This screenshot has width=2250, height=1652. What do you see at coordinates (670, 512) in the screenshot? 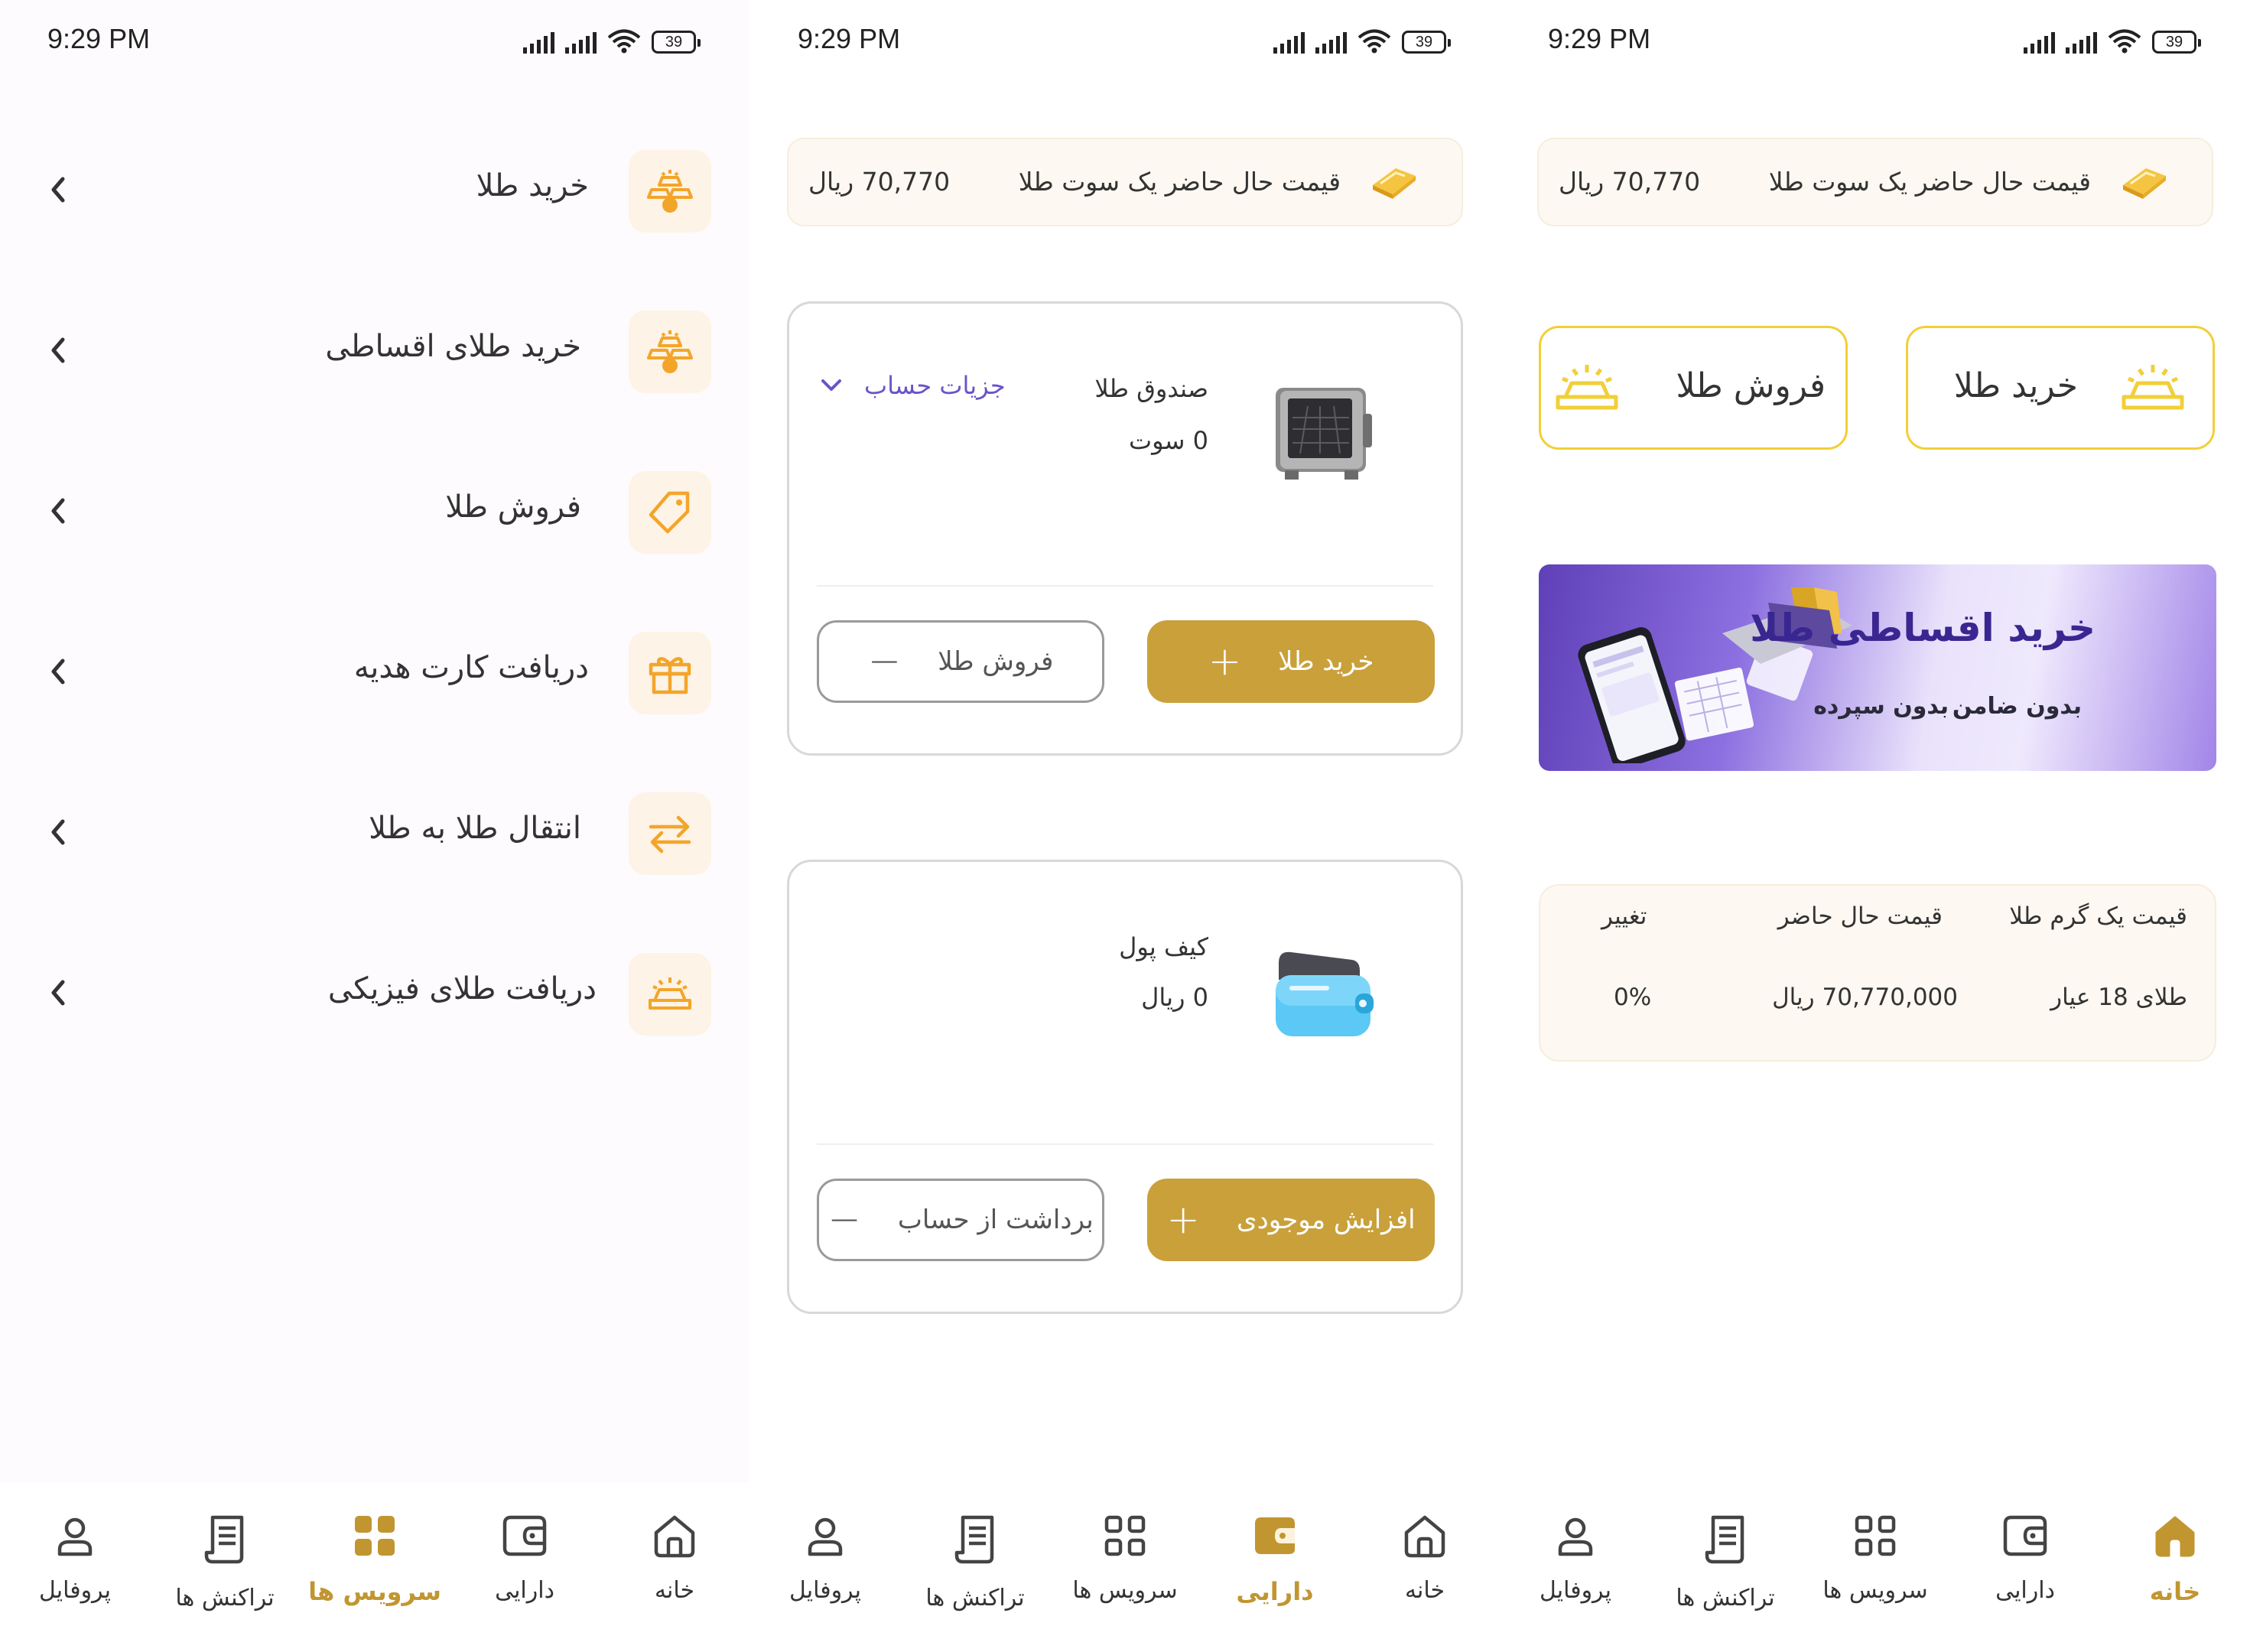
I see `price-tag-icon` at bounding box center [670, 512].